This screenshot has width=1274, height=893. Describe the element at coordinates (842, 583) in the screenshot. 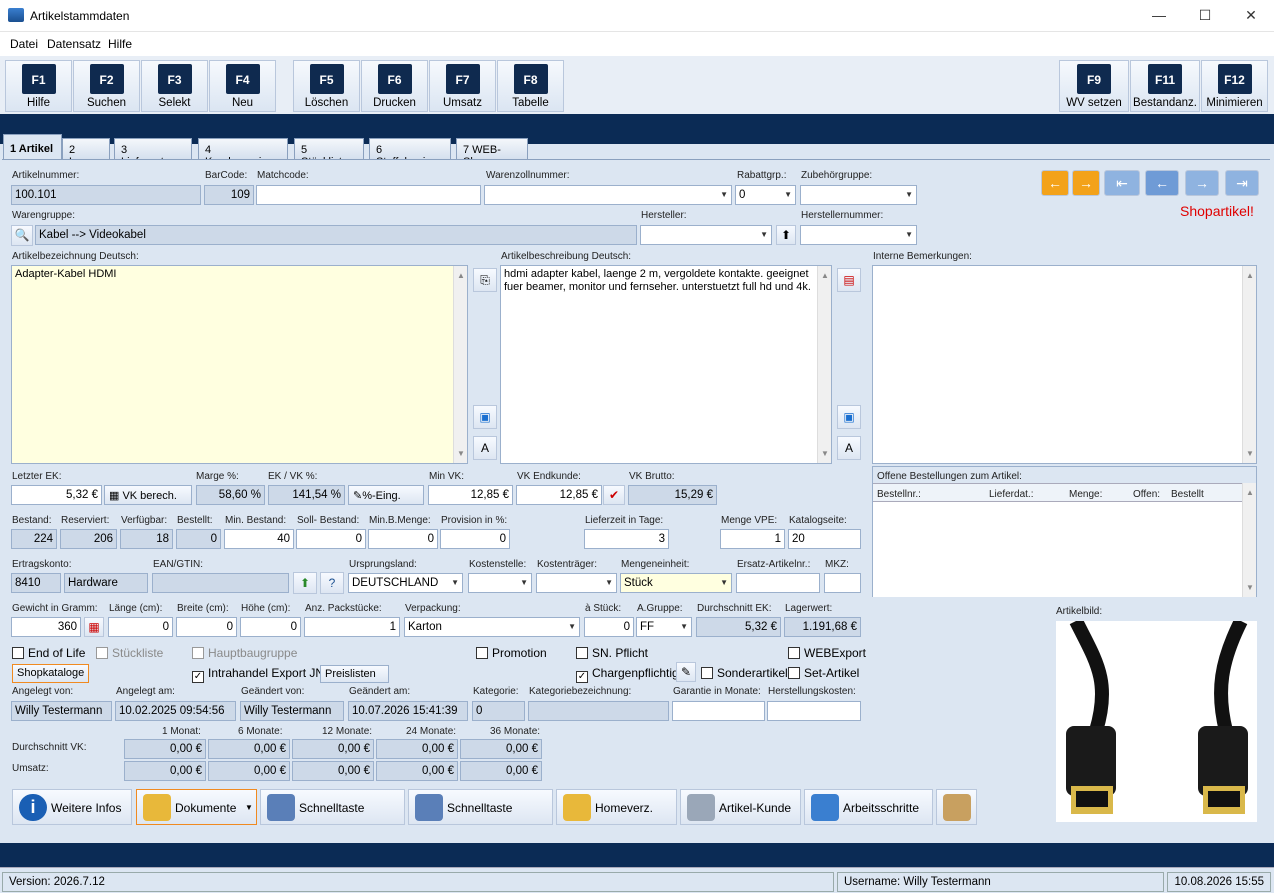

I see `mkz-field` at that location.